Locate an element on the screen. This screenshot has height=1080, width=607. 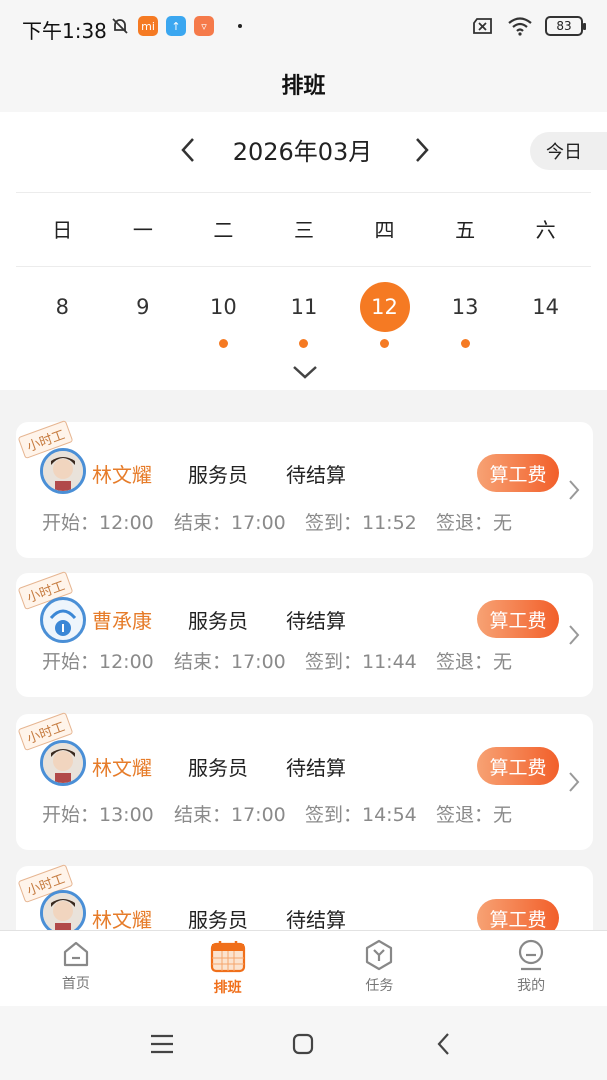
prev-month-button is located at coordinates (188, 150).